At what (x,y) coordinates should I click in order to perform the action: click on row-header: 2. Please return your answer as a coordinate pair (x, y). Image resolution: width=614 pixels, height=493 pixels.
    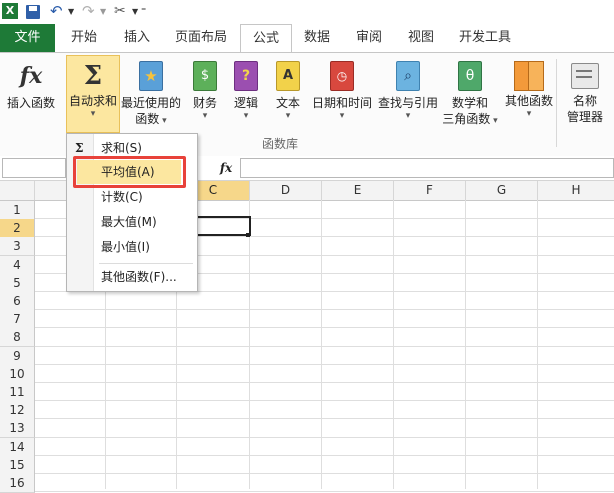
    Looking at the image, I should click on (17, 229).